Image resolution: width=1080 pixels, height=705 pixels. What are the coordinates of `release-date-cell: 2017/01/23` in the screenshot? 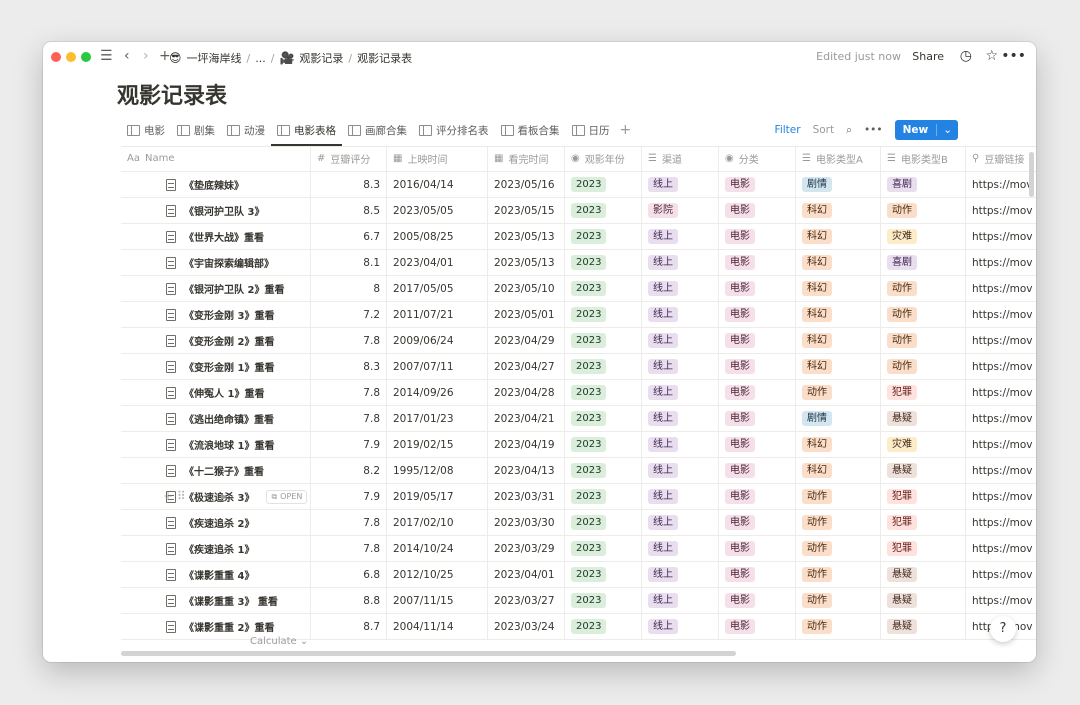 It's located at (437, 418).